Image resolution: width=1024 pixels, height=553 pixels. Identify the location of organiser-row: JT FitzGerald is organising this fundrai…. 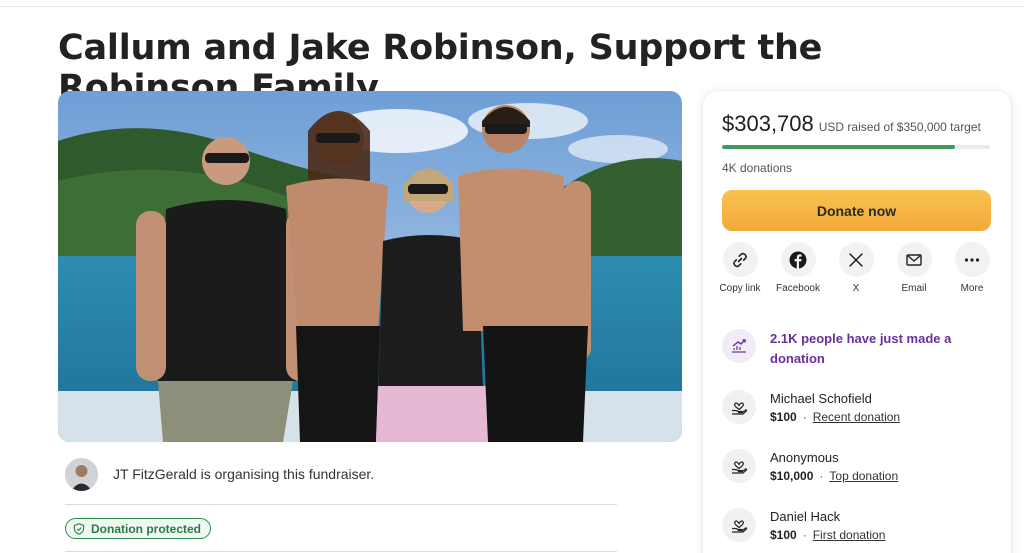
(341, 474).